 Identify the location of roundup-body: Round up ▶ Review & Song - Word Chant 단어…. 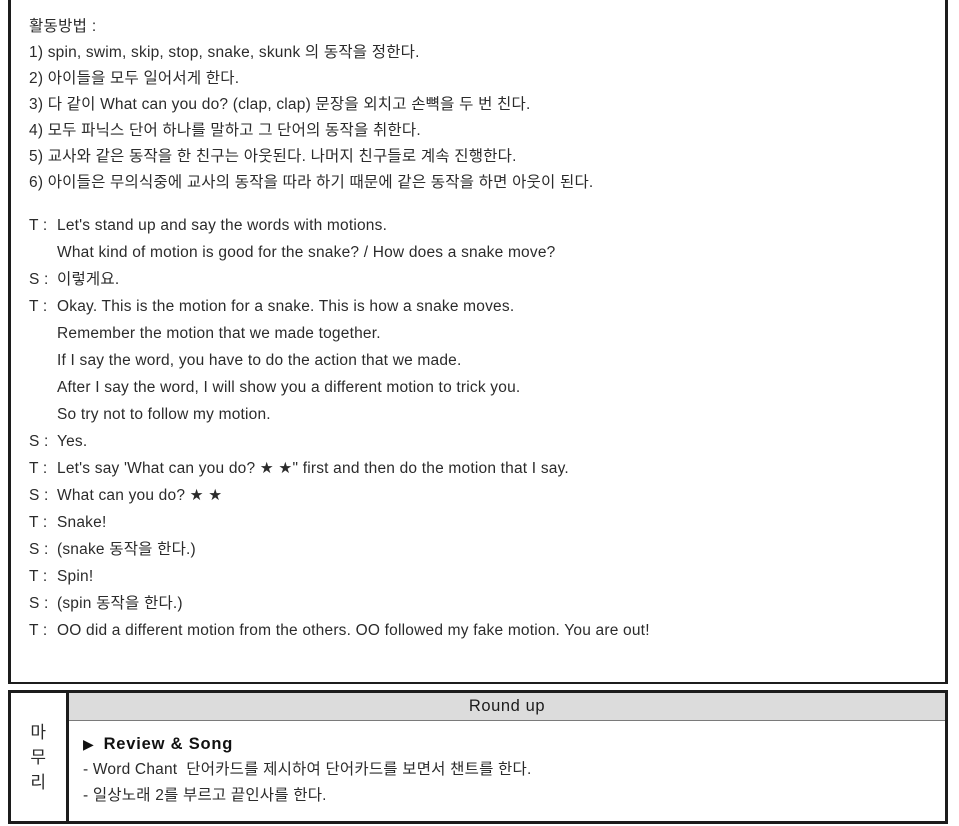
(507, 757).